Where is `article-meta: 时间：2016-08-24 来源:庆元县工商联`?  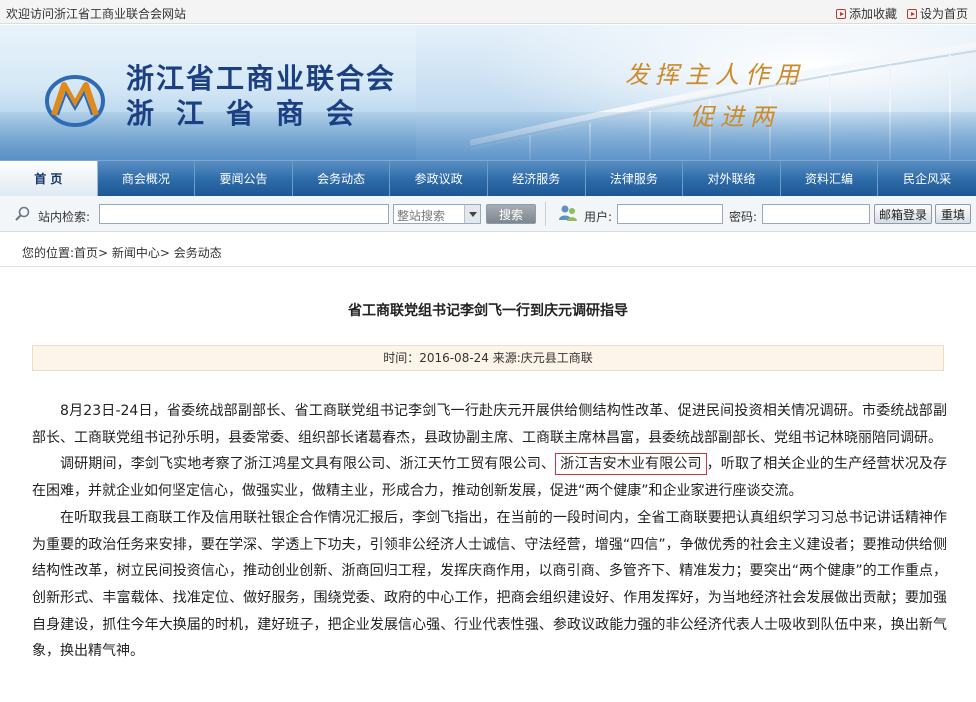 article-meta: 时间：2016-08-24 来源:庆元县工商联 is located at coordinates (488, 358).